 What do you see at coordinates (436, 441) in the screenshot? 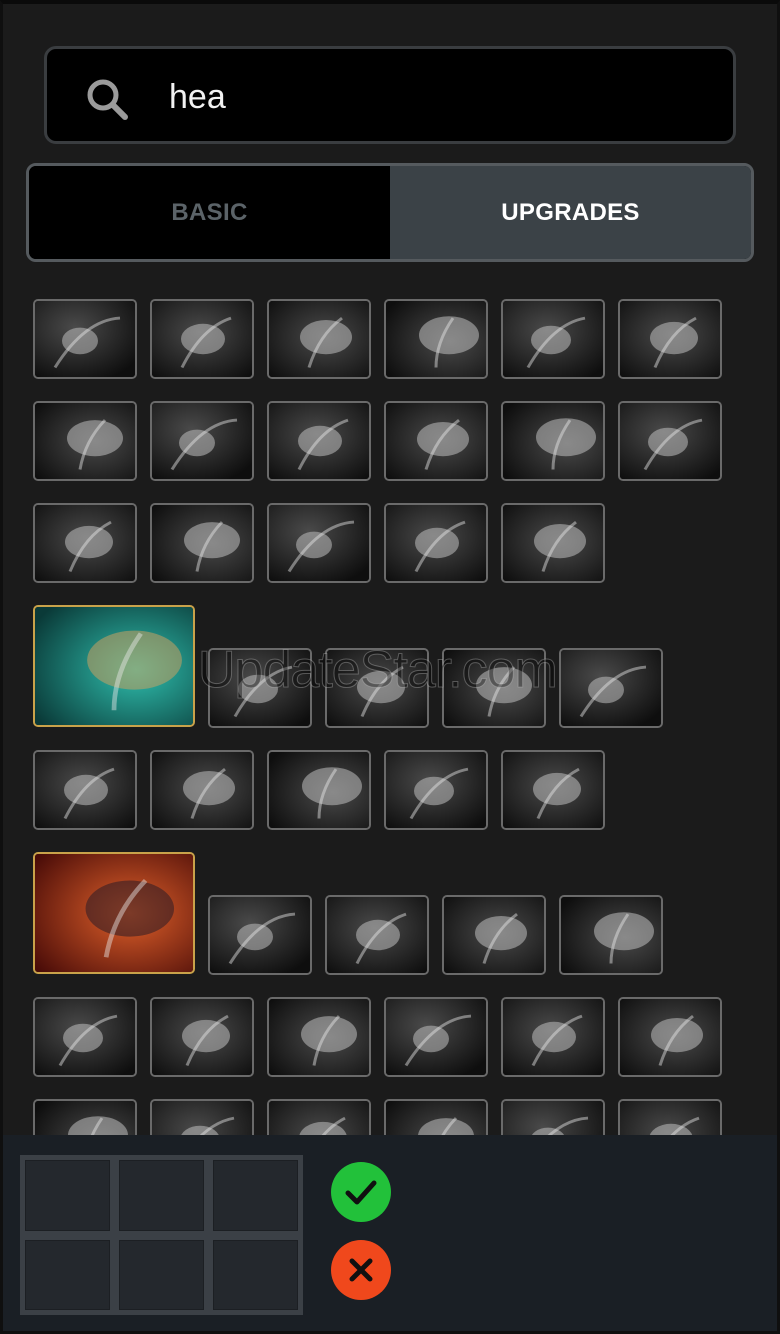
I see `item-heart-crest` at bounding box center [436, 441].